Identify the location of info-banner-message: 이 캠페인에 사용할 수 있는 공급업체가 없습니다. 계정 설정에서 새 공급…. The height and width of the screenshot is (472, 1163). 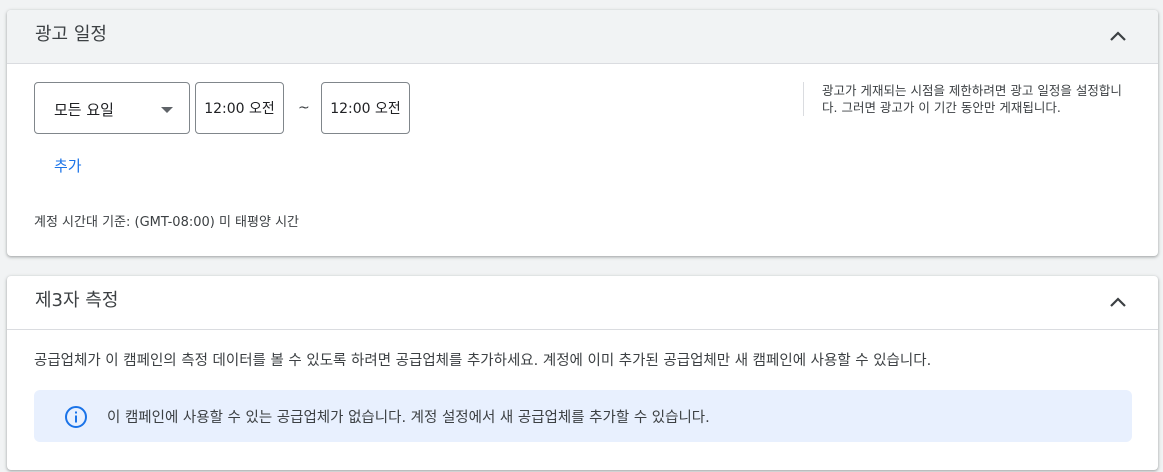
(408, 418).